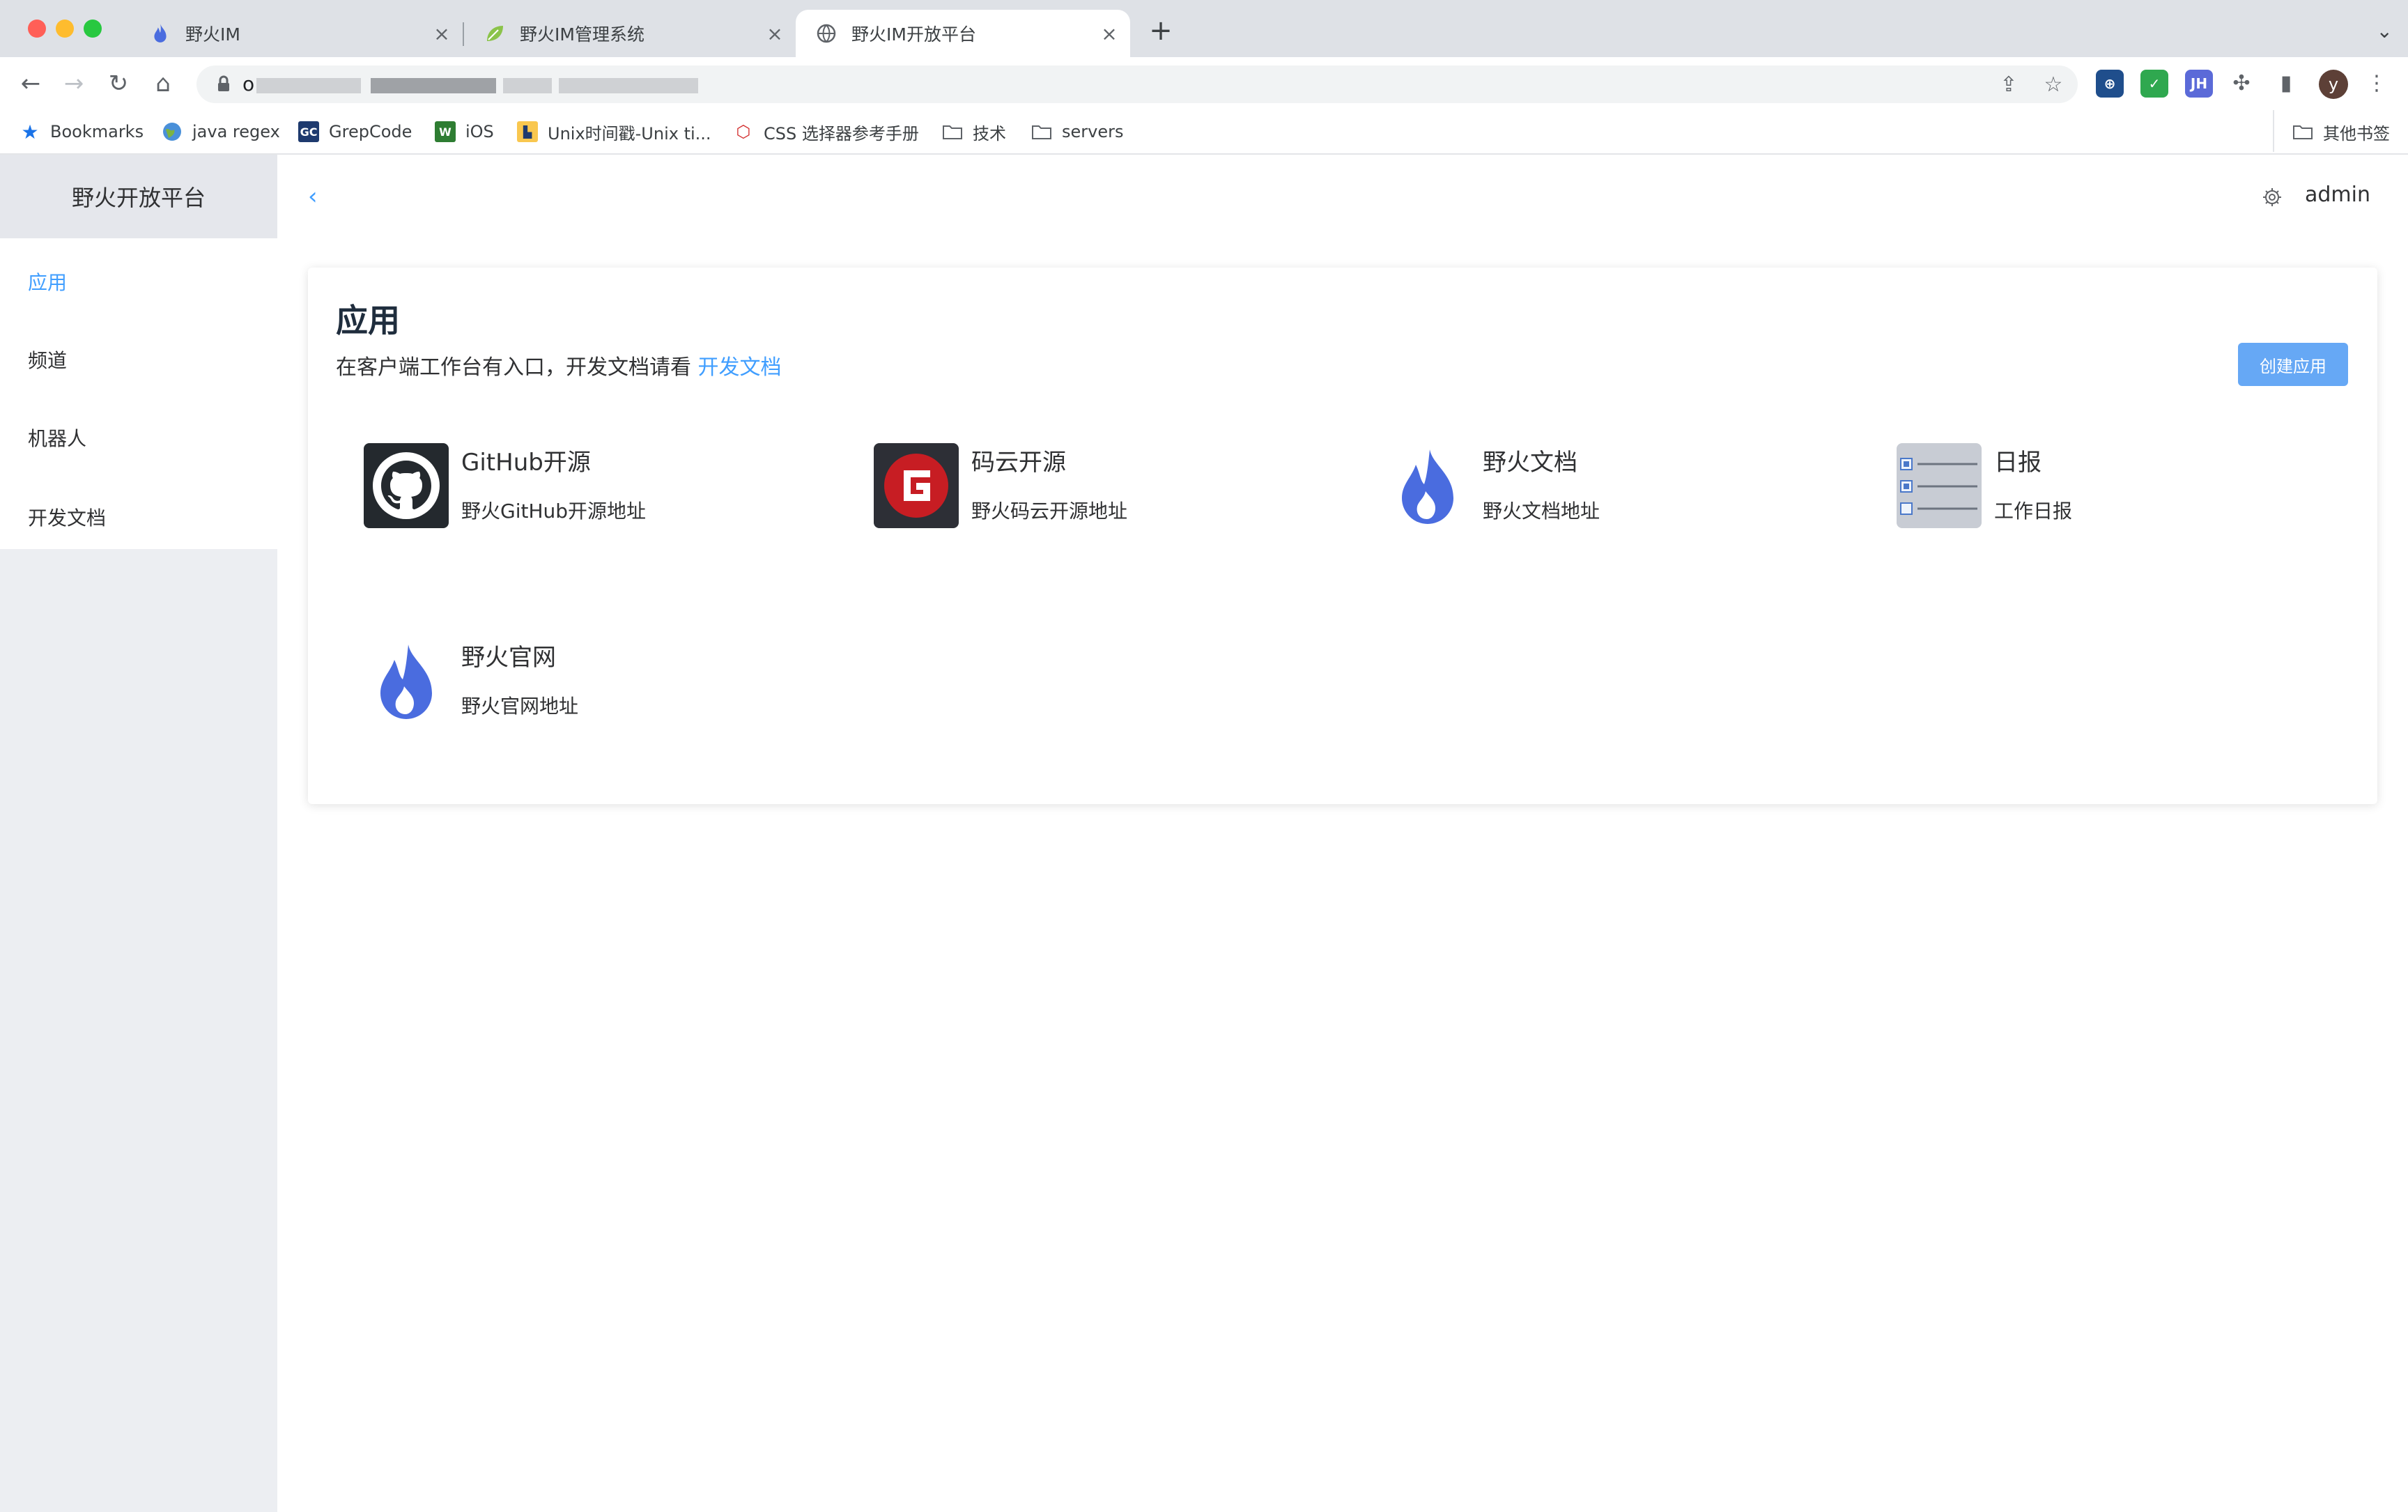  What do you see at coordinates (2274, 131) in the screenshot?
I see `bookmark-divider` at bounding box center [2274, 131].